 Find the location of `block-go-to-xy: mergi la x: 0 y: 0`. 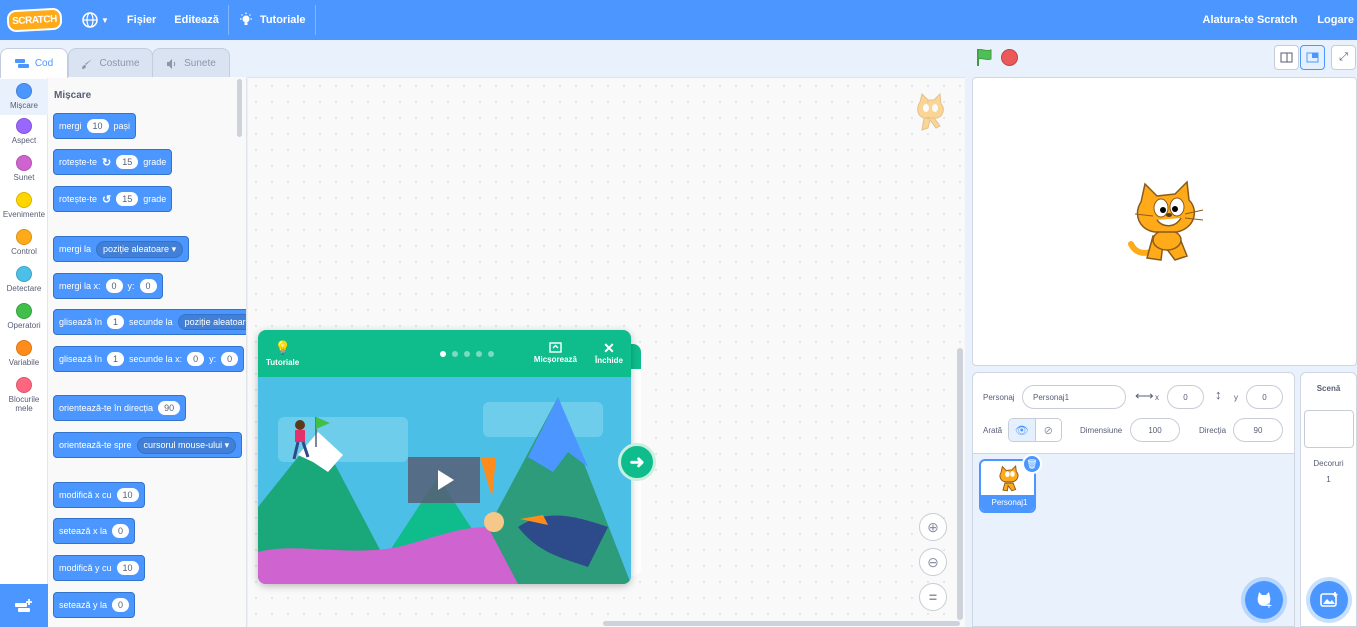

block-go-to-xy: mergi la x: 0 y: 0 is located at coordinates (108, 286).